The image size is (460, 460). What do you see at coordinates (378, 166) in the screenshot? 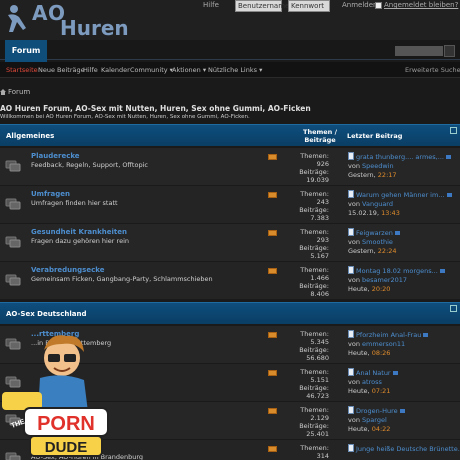
I see `last-post-user-link: Speedwin` at bounding box center [378, 166].